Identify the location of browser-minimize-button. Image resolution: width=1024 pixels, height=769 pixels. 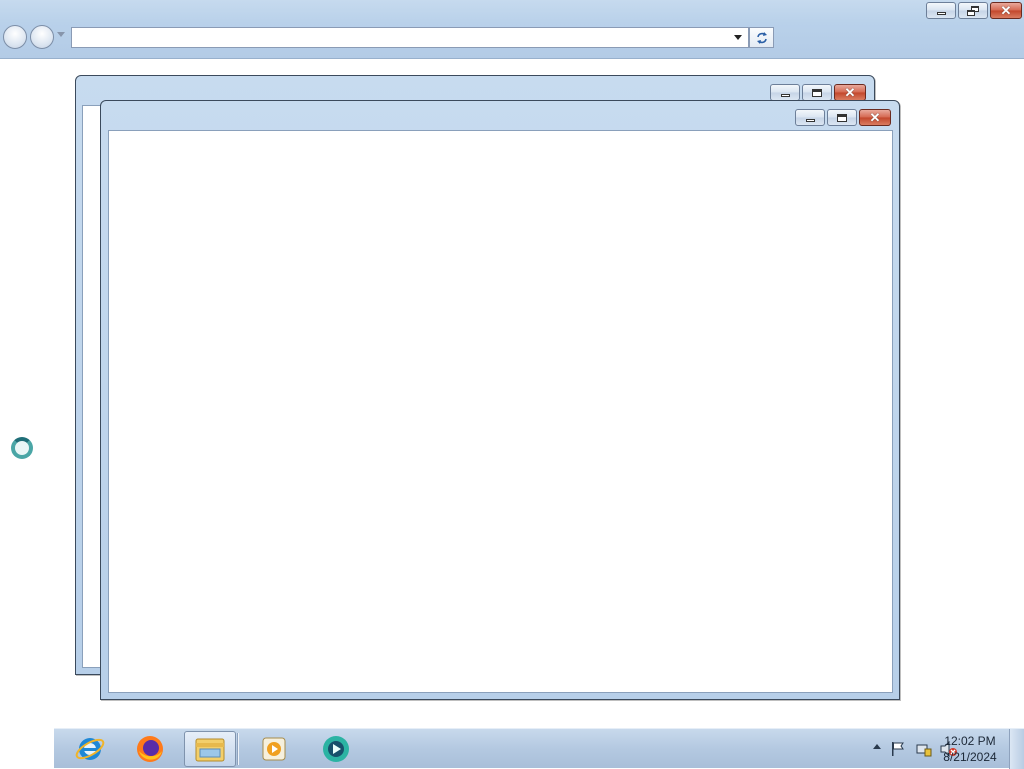
(941, 10).